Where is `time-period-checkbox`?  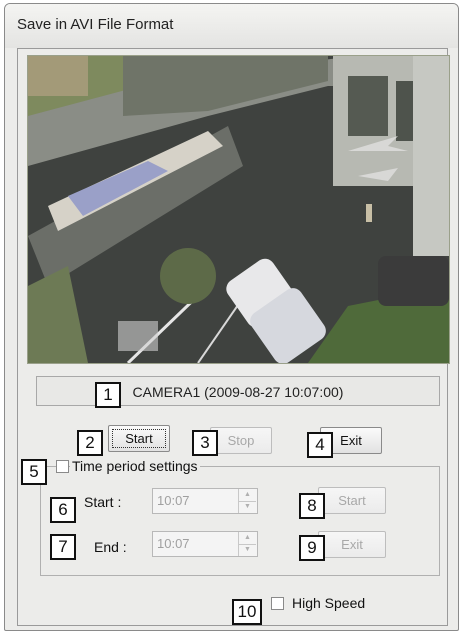
time-period-checkbox is located at coordinates (62, 466).